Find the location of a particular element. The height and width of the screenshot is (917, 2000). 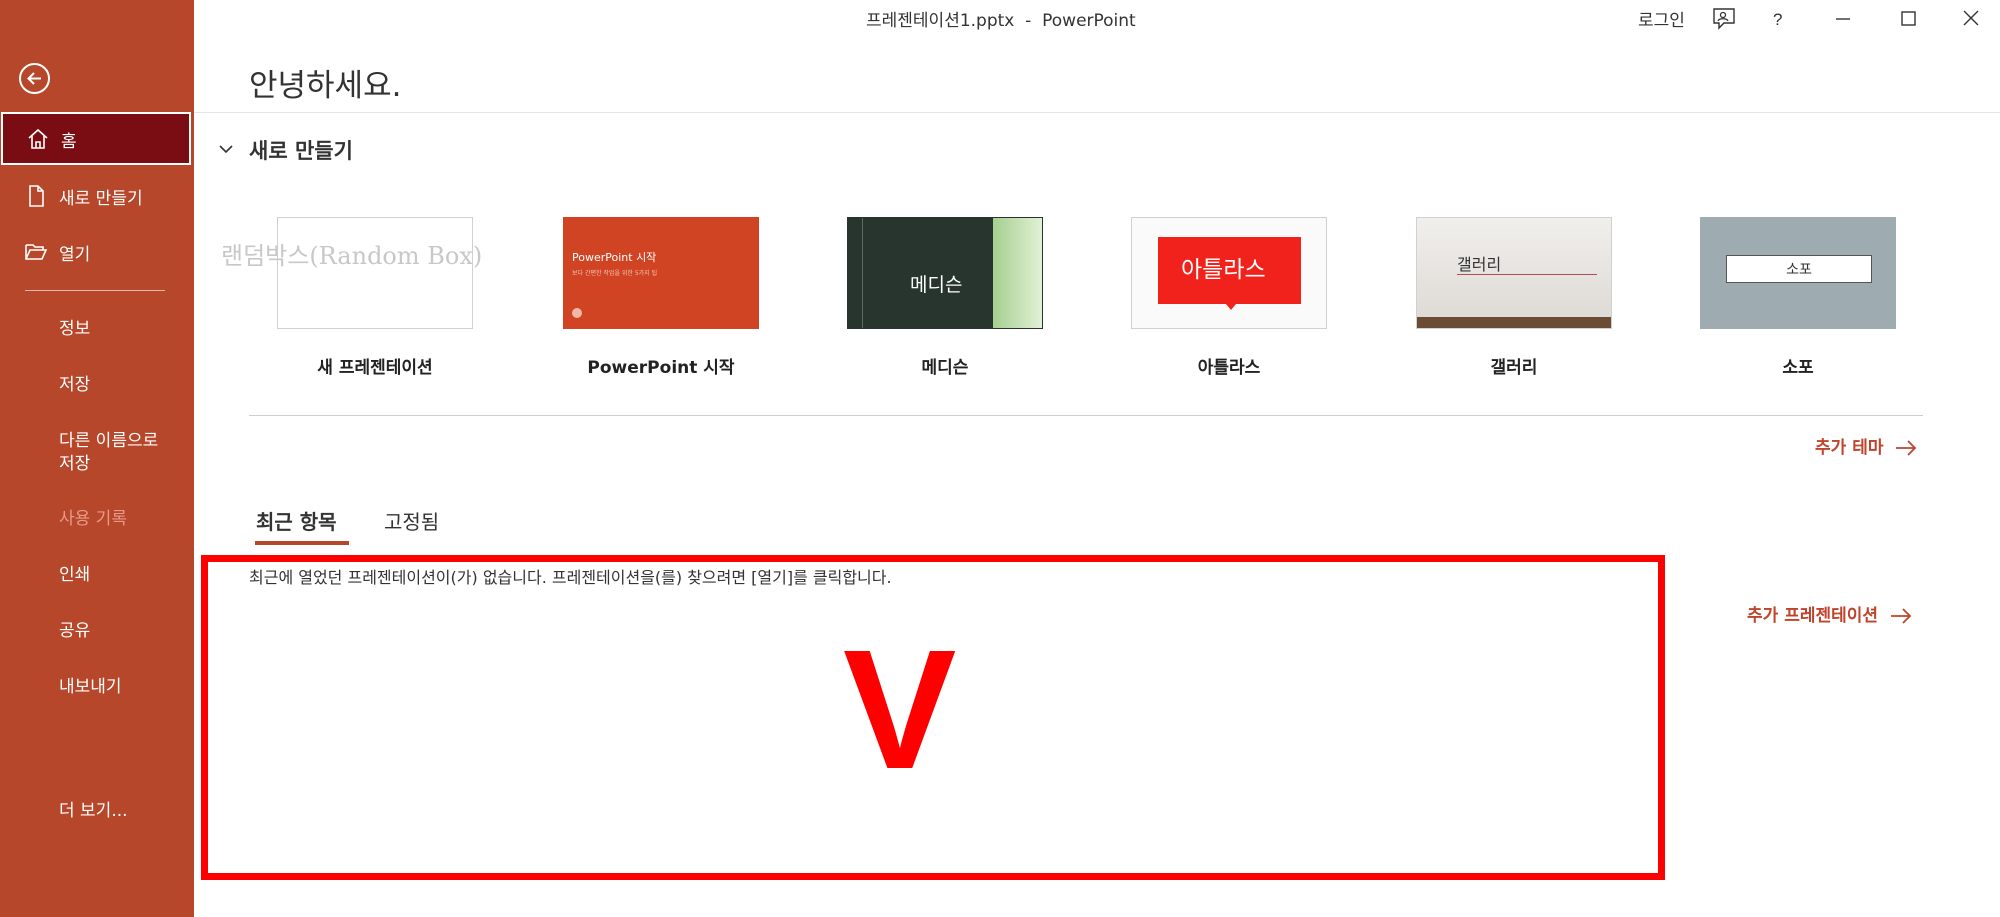

template-parcel: 소포 소포 is located at coordinates (1798, 297).